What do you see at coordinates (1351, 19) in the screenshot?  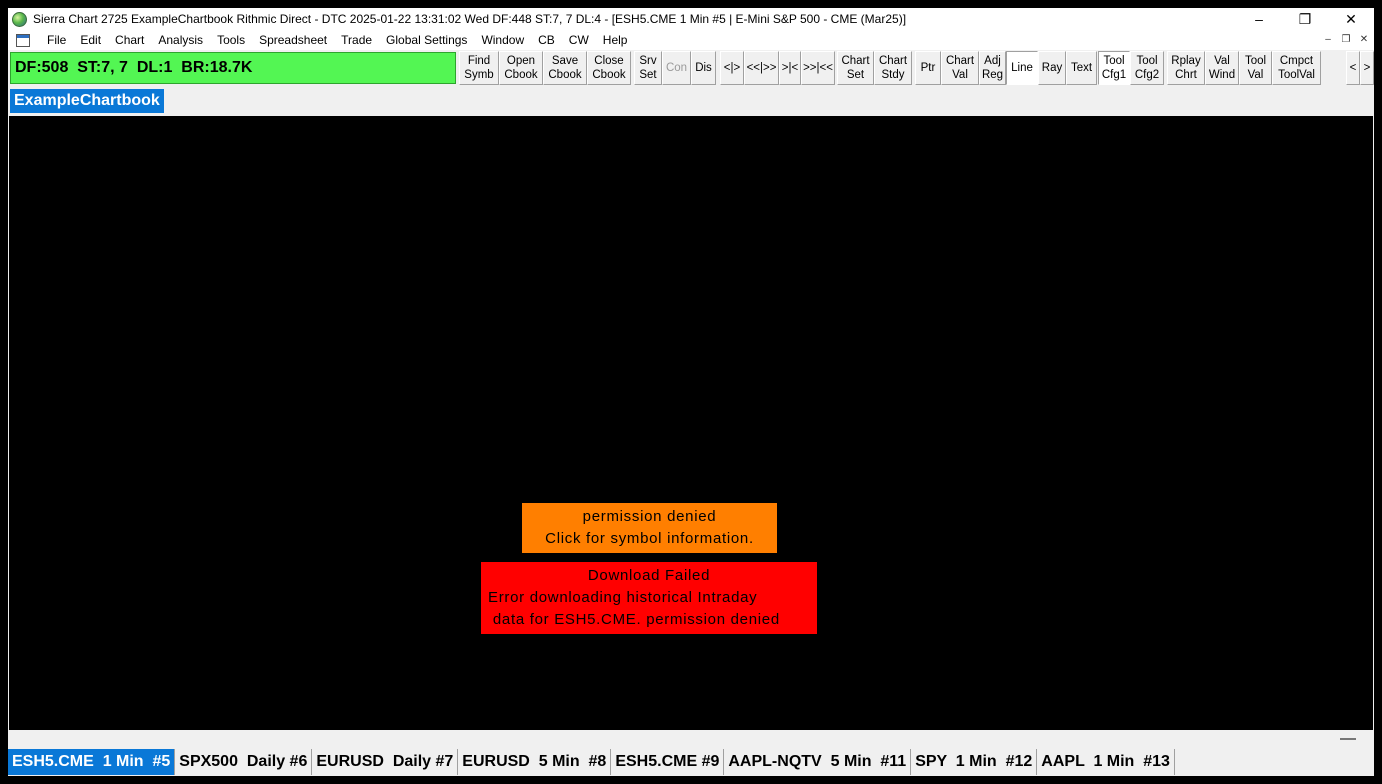 I see `close-button: ✕` at bounding box center [1351, 19].